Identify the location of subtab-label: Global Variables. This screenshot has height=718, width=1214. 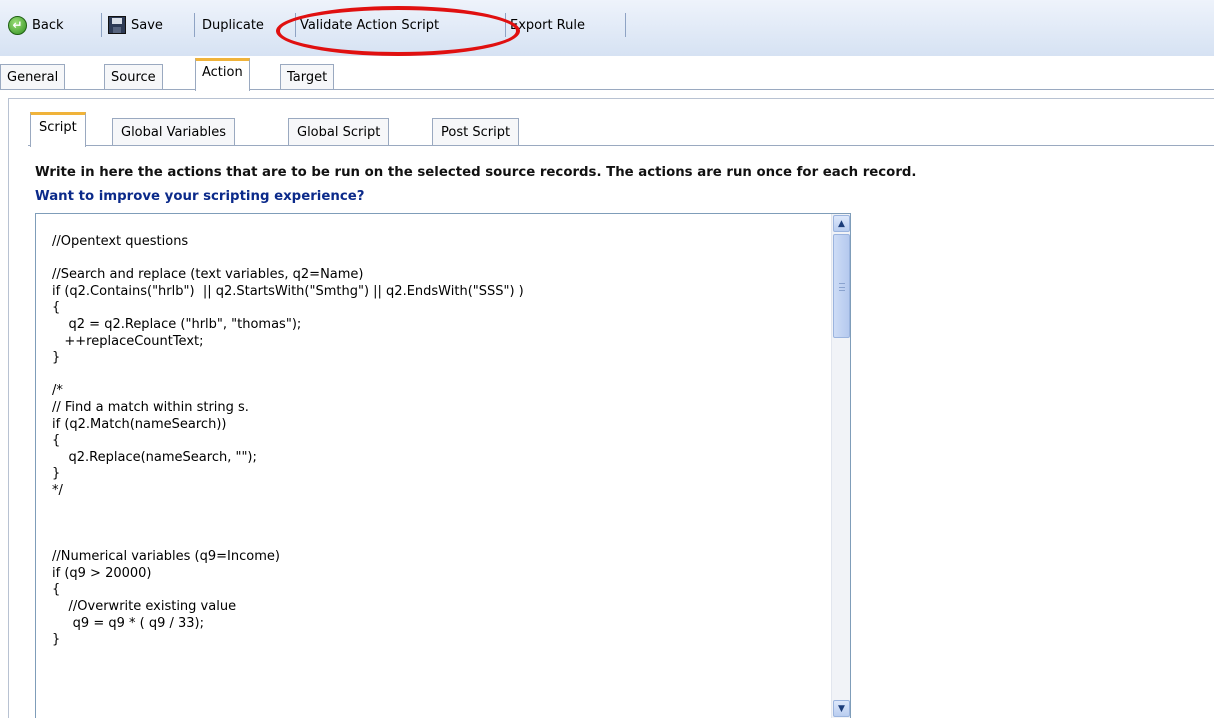
(174, 132).